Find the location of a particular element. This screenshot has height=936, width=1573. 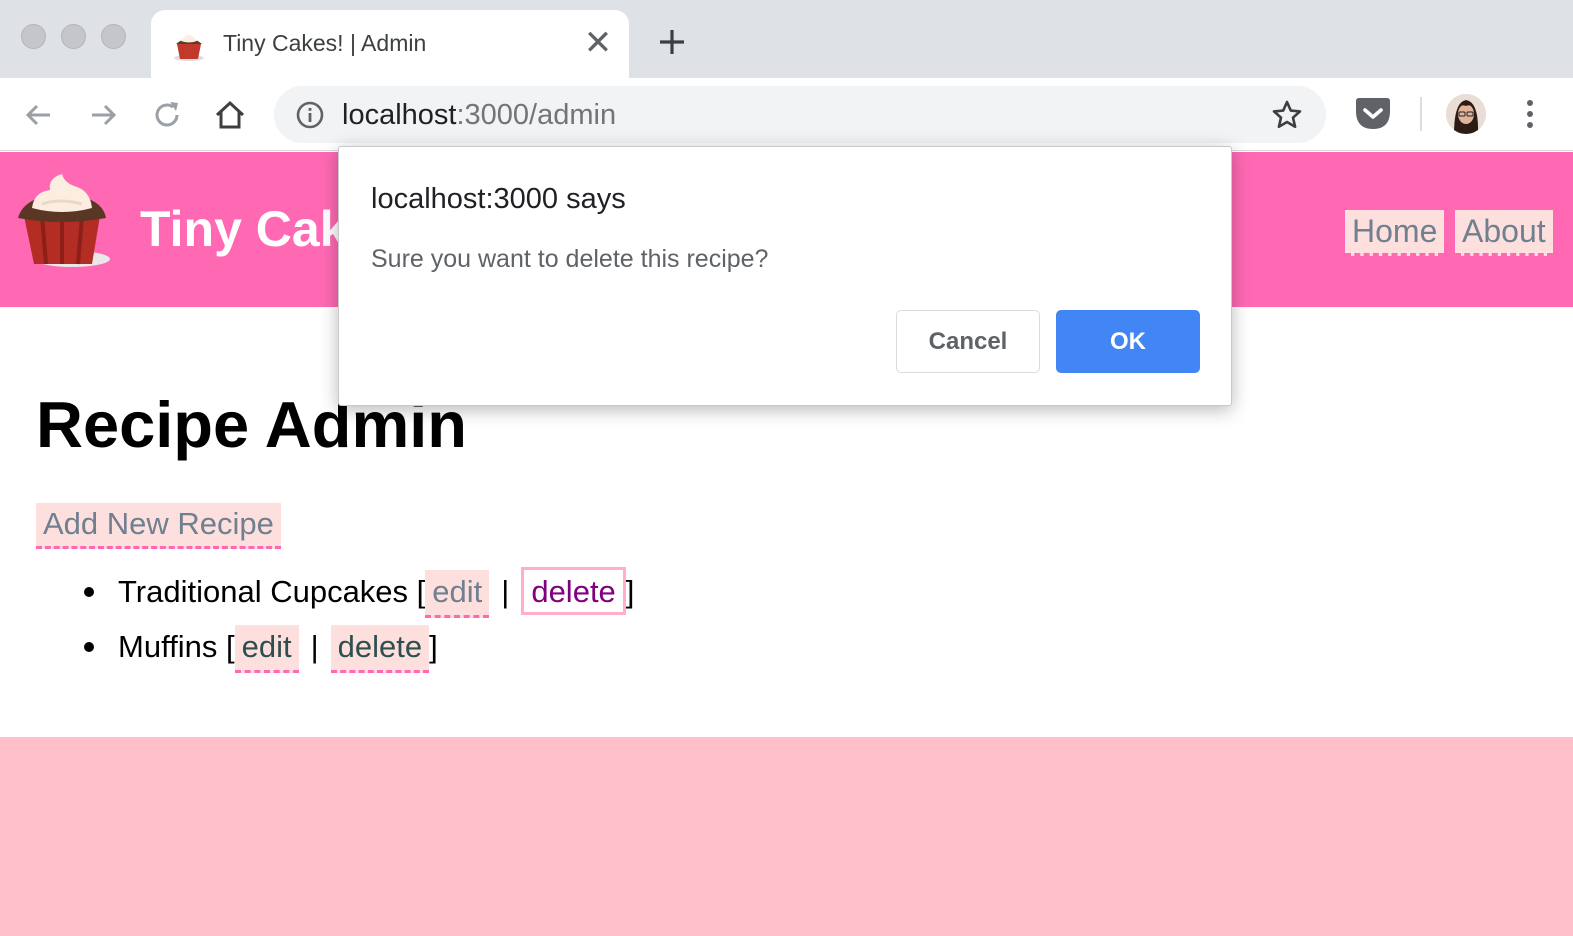

recipe-list-item: Traditional Cupcakes [edit | delete] is located at coordinates (357, 592).